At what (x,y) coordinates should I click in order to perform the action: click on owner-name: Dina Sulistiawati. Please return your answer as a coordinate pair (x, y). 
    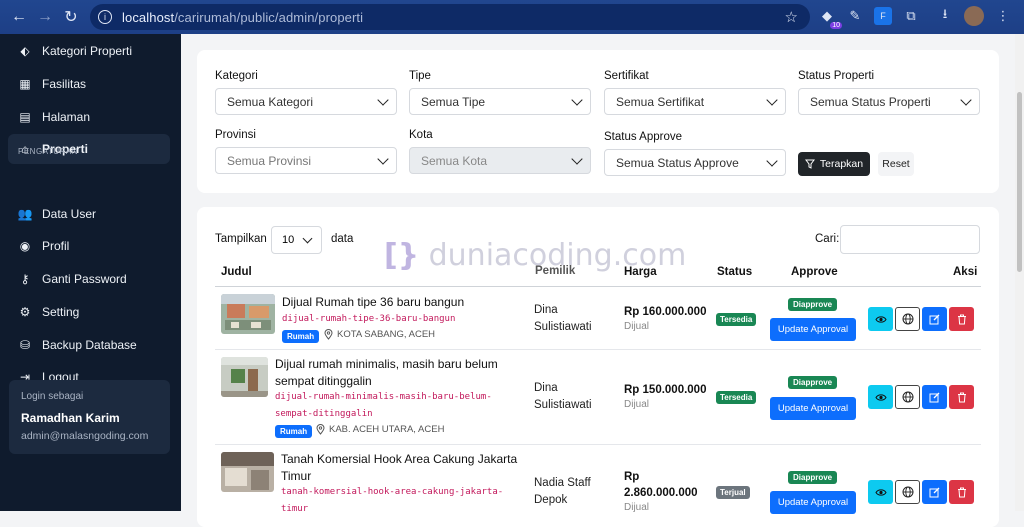
    Looking at the image, I should click on (563, 396).